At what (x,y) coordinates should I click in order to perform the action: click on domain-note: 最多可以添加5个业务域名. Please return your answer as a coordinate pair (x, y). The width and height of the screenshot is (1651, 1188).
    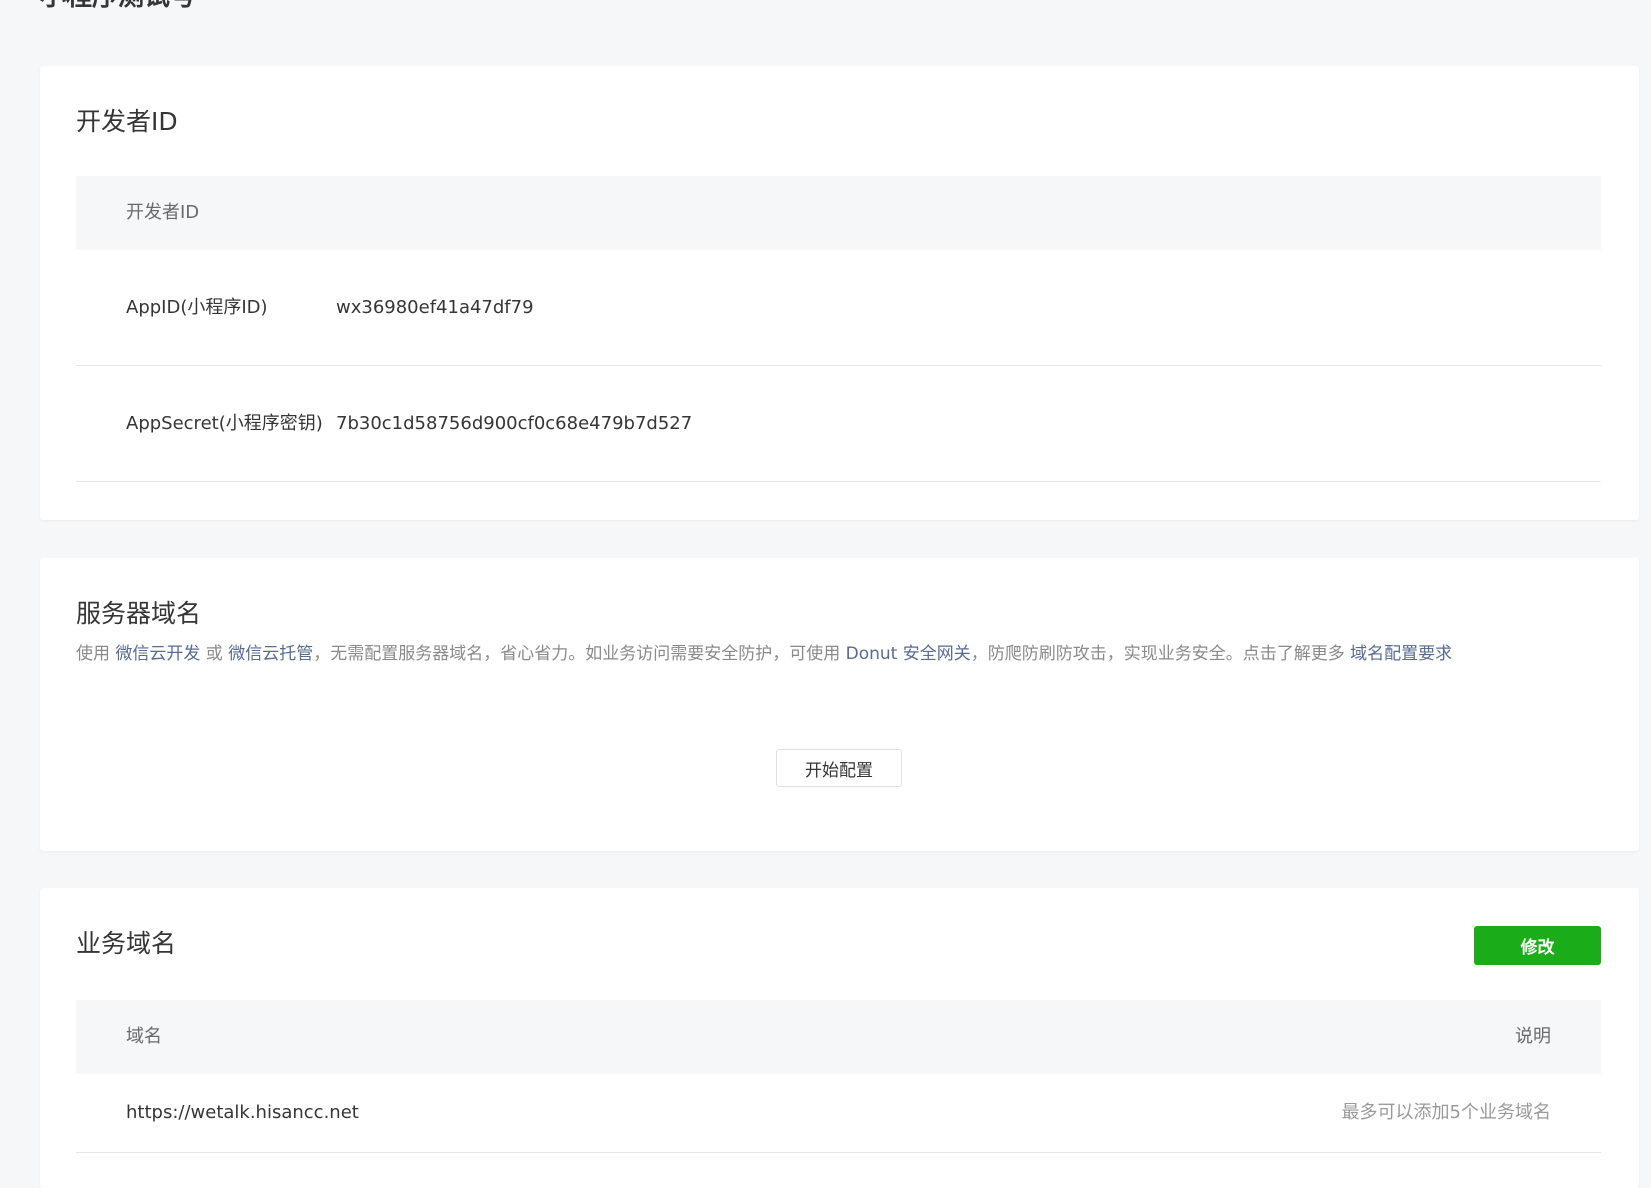
    Looking at the image, I should click on (1446, 1112).